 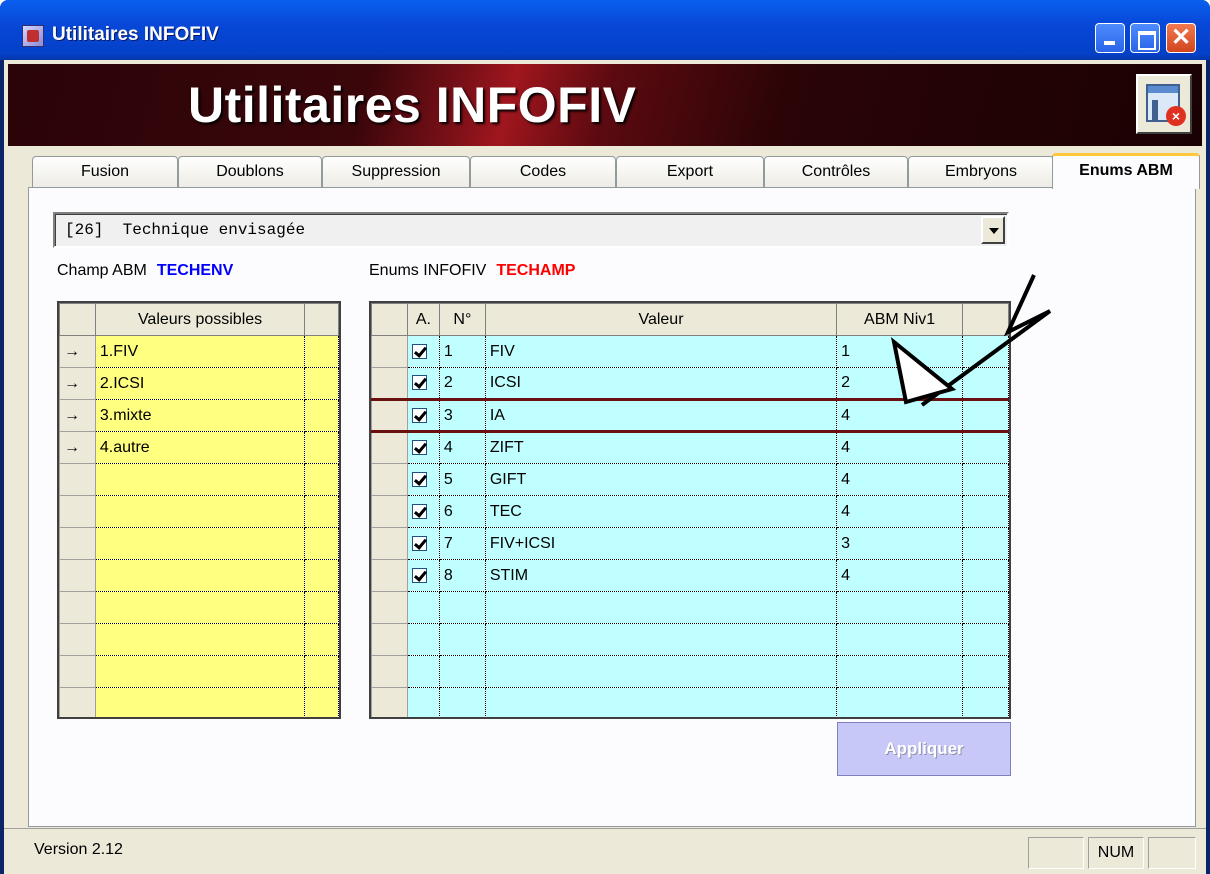 I want to click on title-bar: Utilitaires INFOFIV ✕, so click(x=605, y=30).